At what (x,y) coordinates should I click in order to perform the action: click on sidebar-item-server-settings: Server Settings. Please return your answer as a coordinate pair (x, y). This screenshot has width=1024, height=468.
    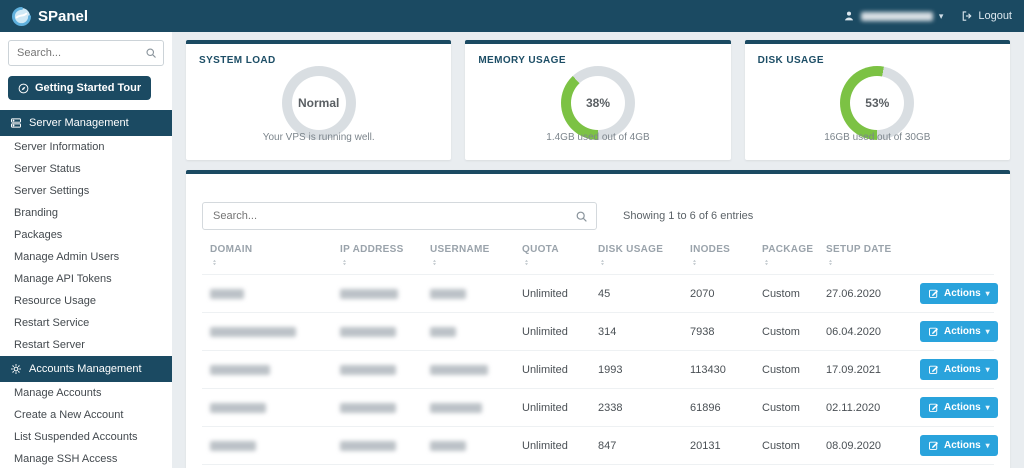
    Looking at the image, I should click on (86, 191).